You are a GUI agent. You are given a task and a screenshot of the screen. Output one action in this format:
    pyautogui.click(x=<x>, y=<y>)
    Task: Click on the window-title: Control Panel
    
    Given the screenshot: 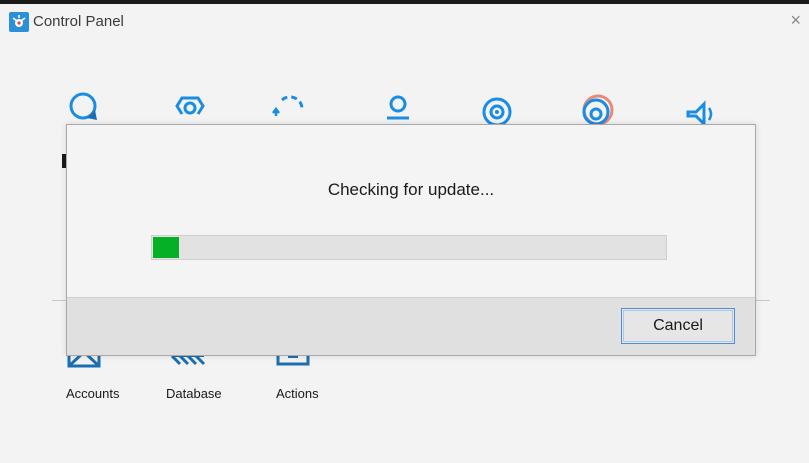 What is the action you would take?
    pyautogui.click(x=78, y=21)
    